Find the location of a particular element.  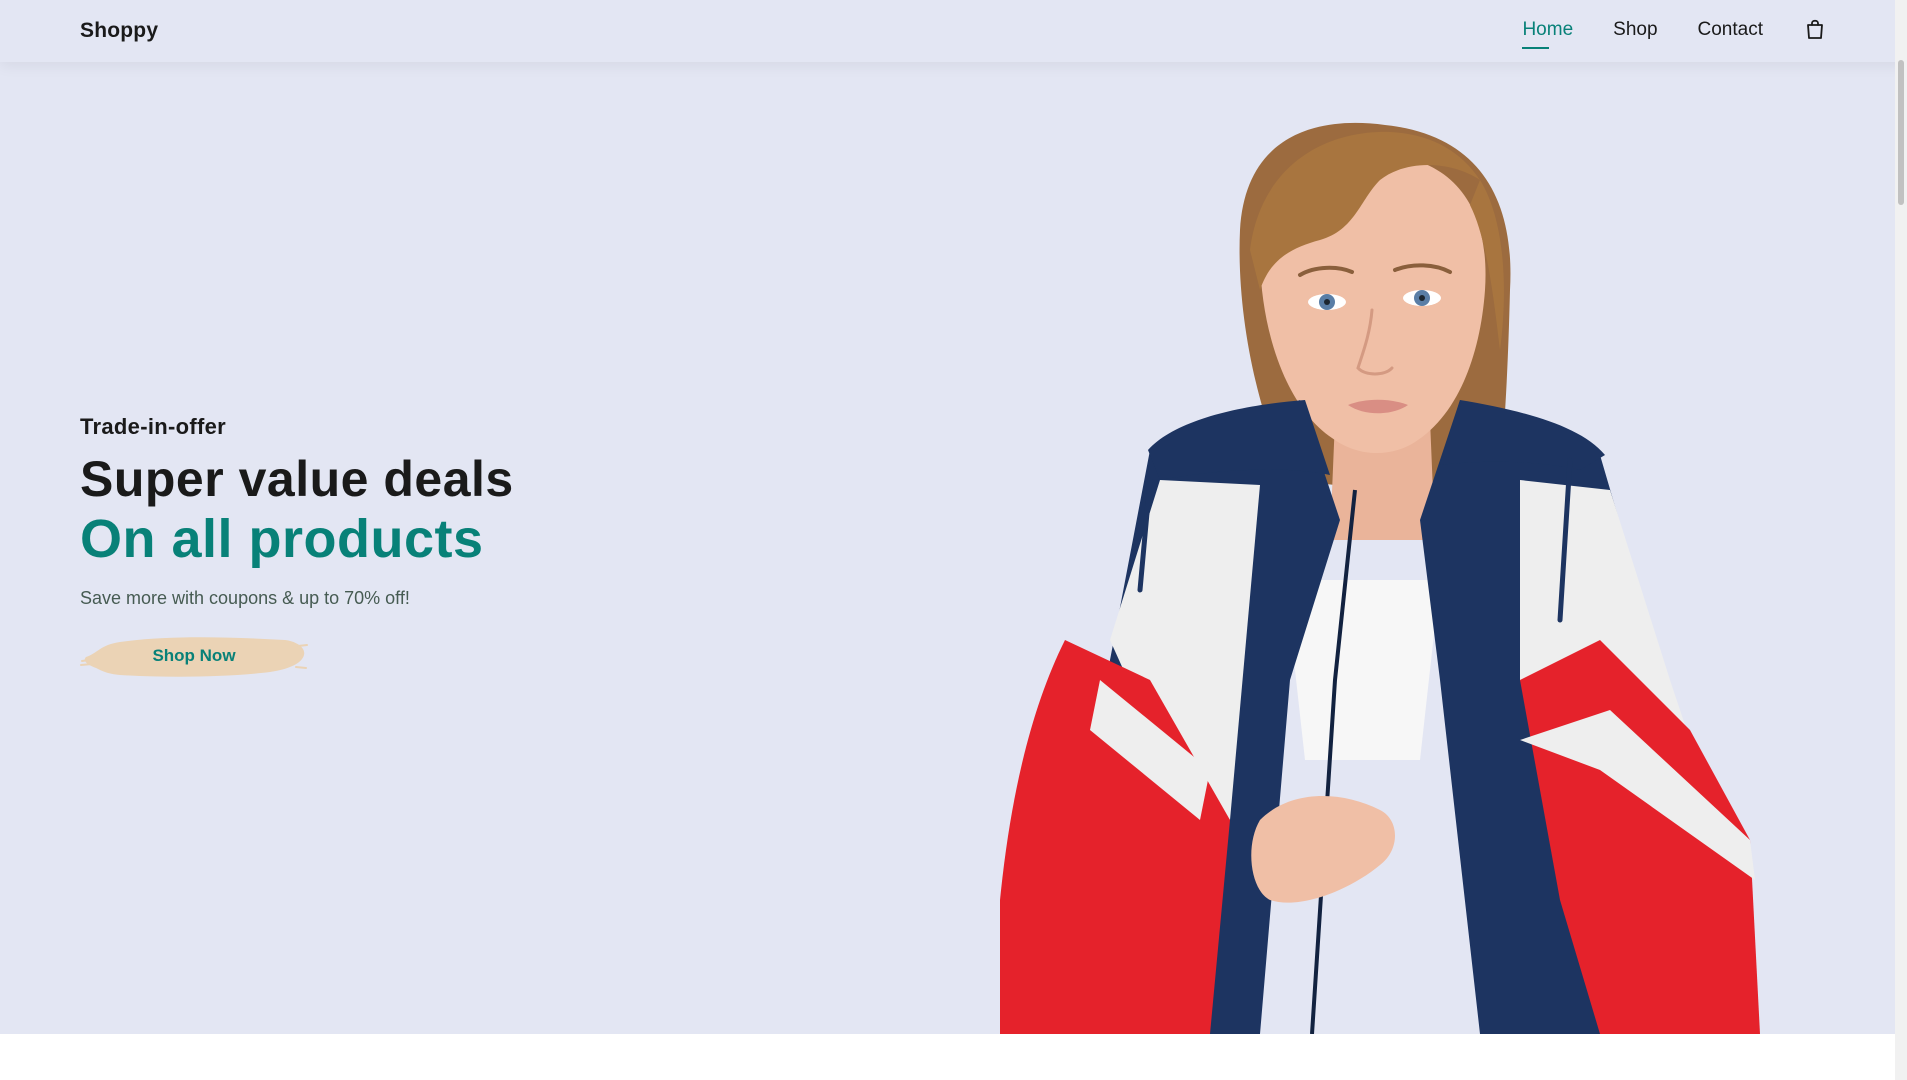

site-header: Shoppy Home Shop Contact is located at coordinates (953, 31).